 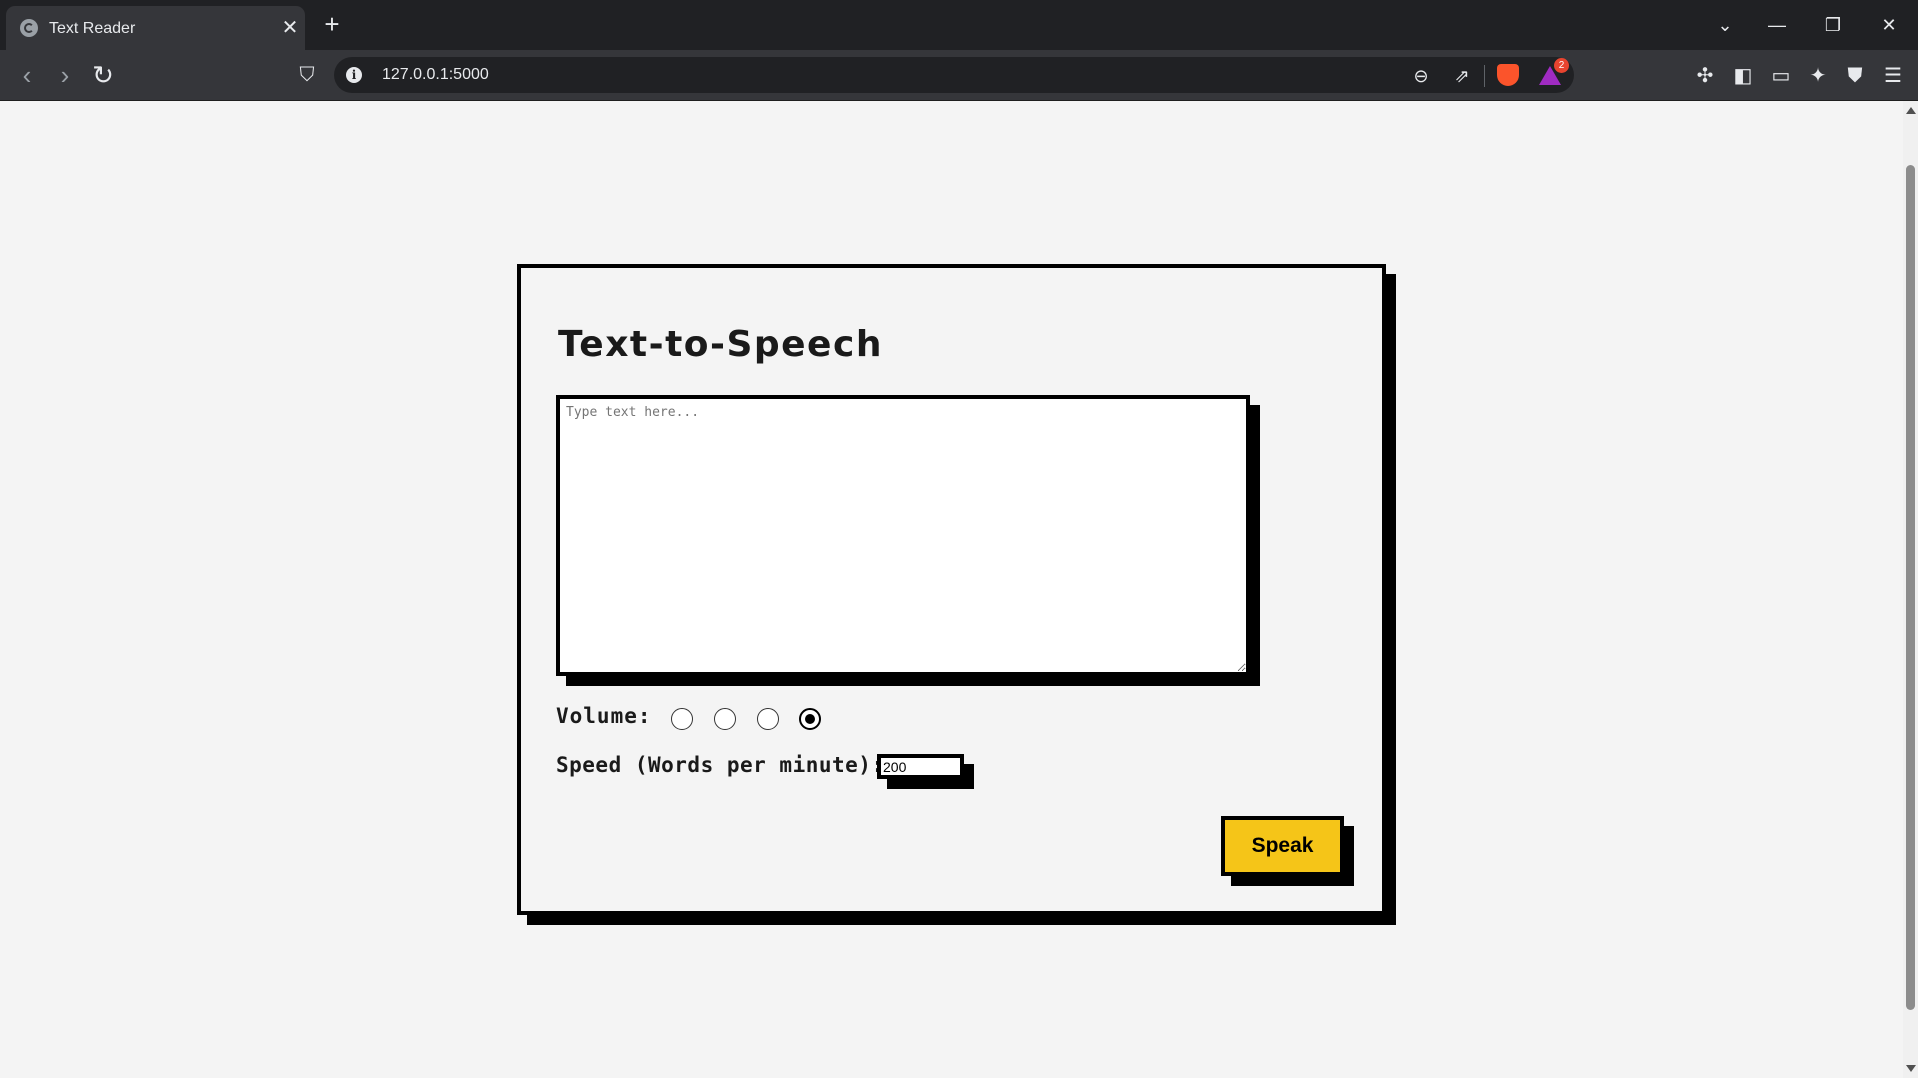 What do you see at coordinates (92, 28) in the screenshot?
I see `tab-title: Text Reader` at bounding box center [92, 28].